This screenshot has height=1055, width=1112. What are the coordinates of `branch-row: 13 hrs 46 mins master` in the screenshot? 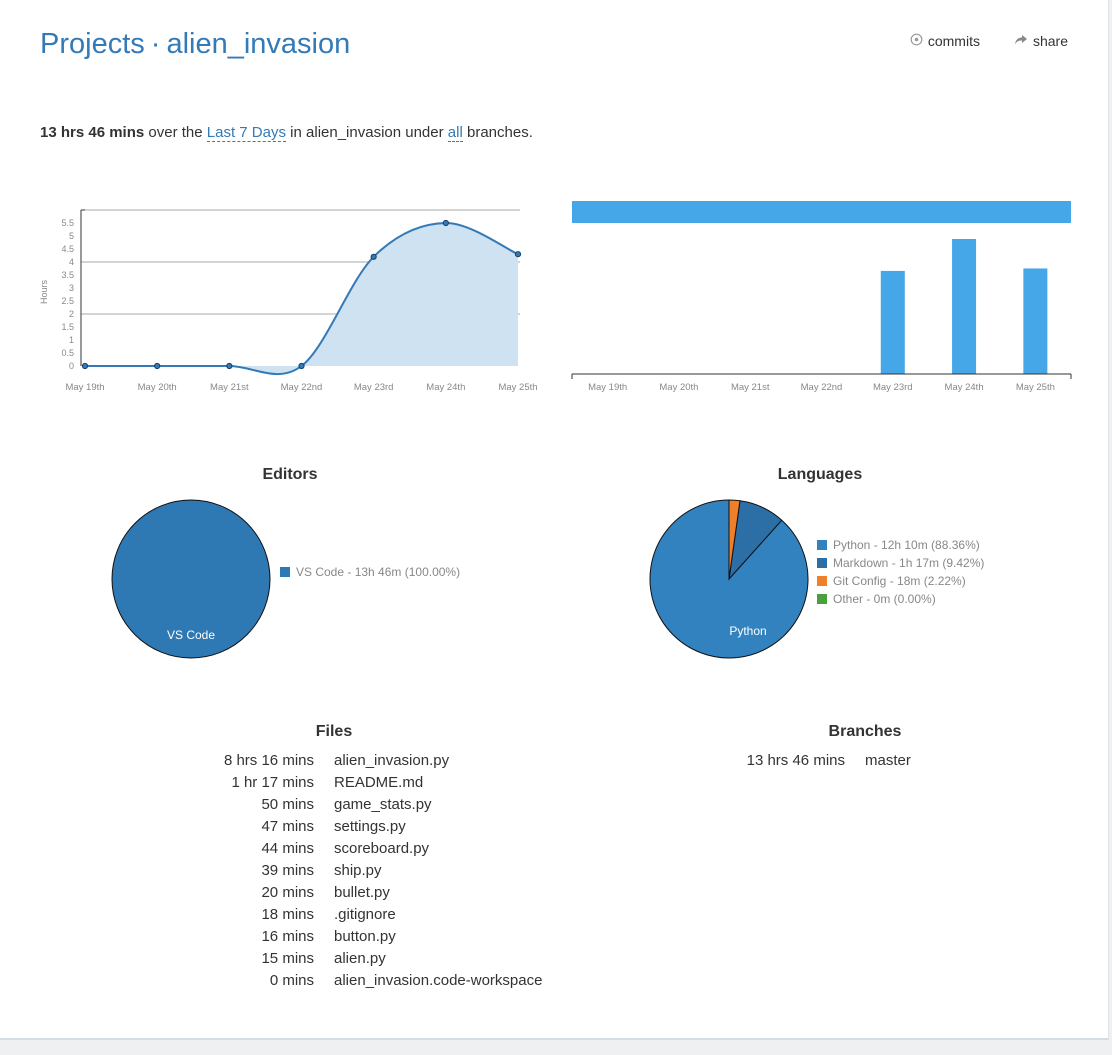 It's located at (800, 760).